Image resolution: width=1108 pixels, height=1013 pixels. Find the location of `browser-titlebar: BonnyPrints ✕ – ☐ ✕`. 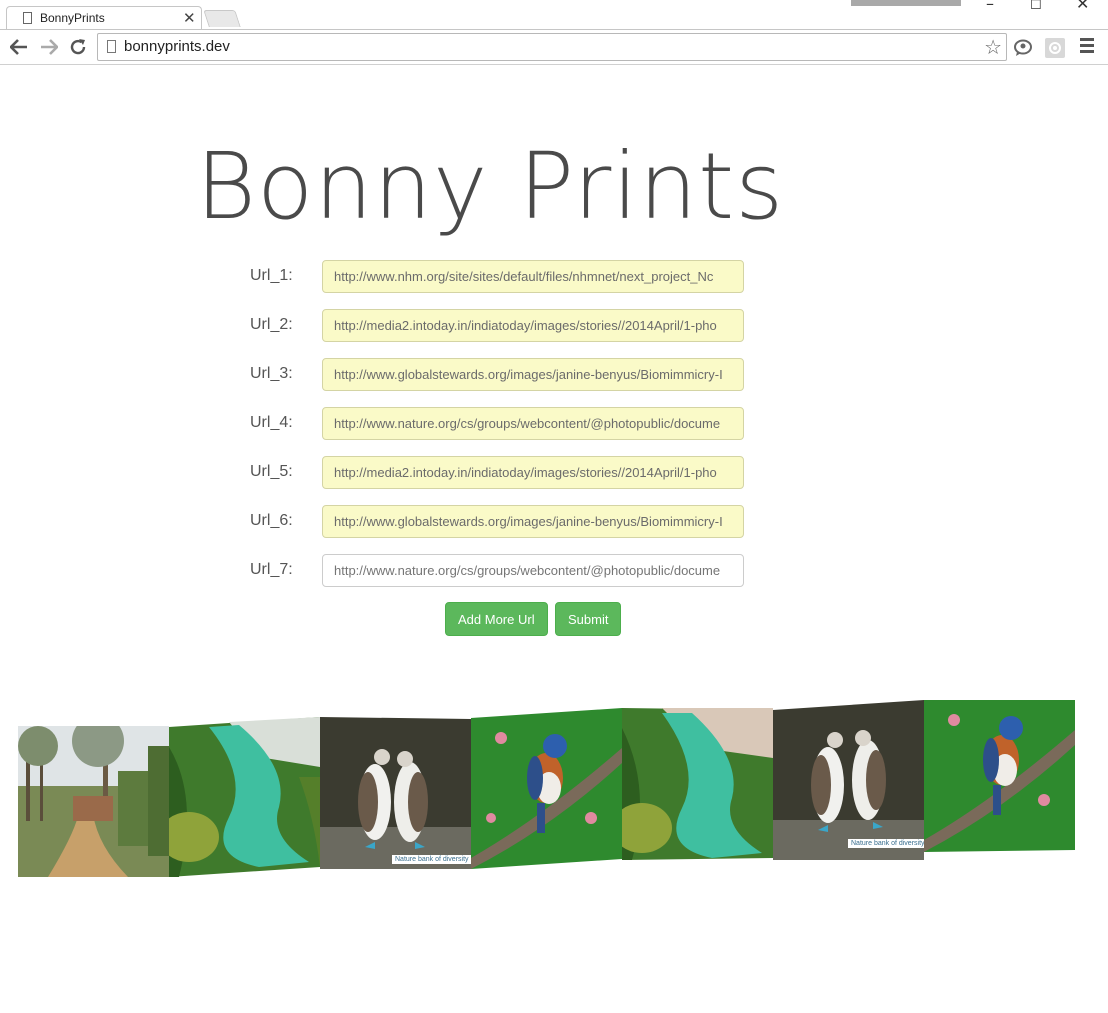

browser-titlebar: BonnyPrints ✕ – ☐ ✕ is located at coordinates (554, 15).